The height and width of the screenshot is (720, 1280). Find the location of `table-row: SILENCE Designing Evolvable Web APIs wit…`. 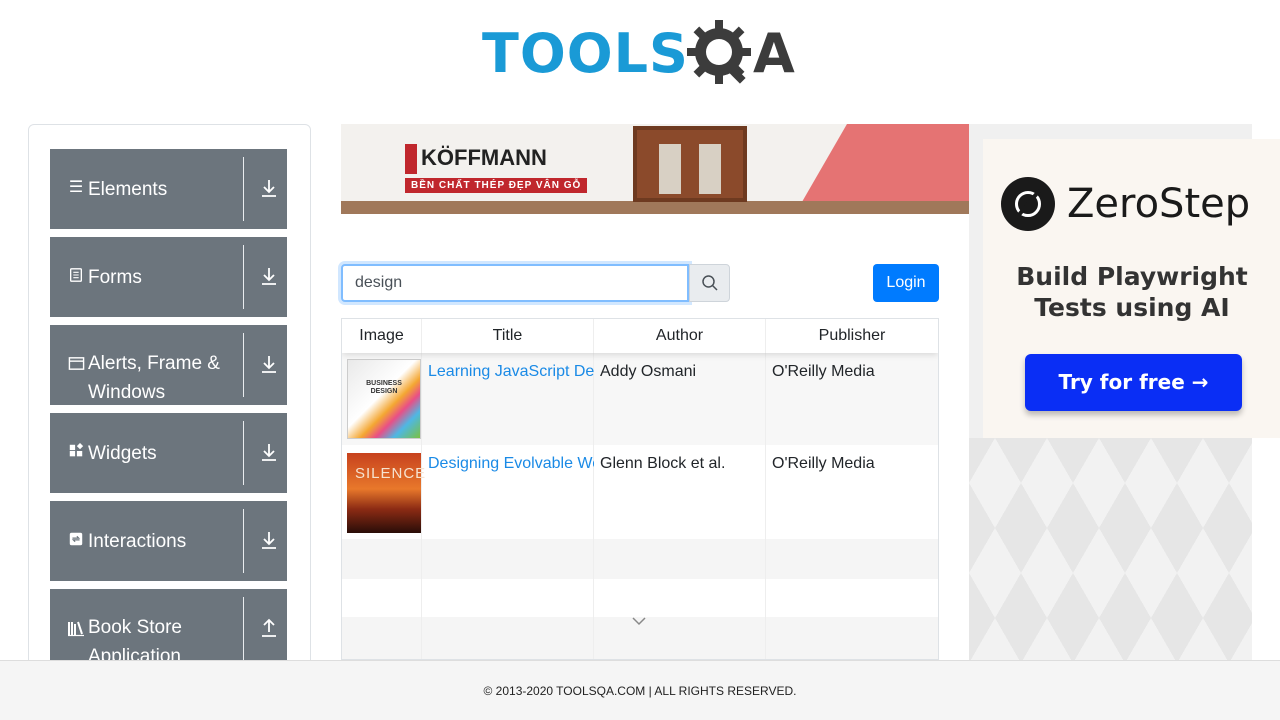

table-row: SILENCE Designing Evolvable Web APIs wit… is located at coordinates (640, 492).